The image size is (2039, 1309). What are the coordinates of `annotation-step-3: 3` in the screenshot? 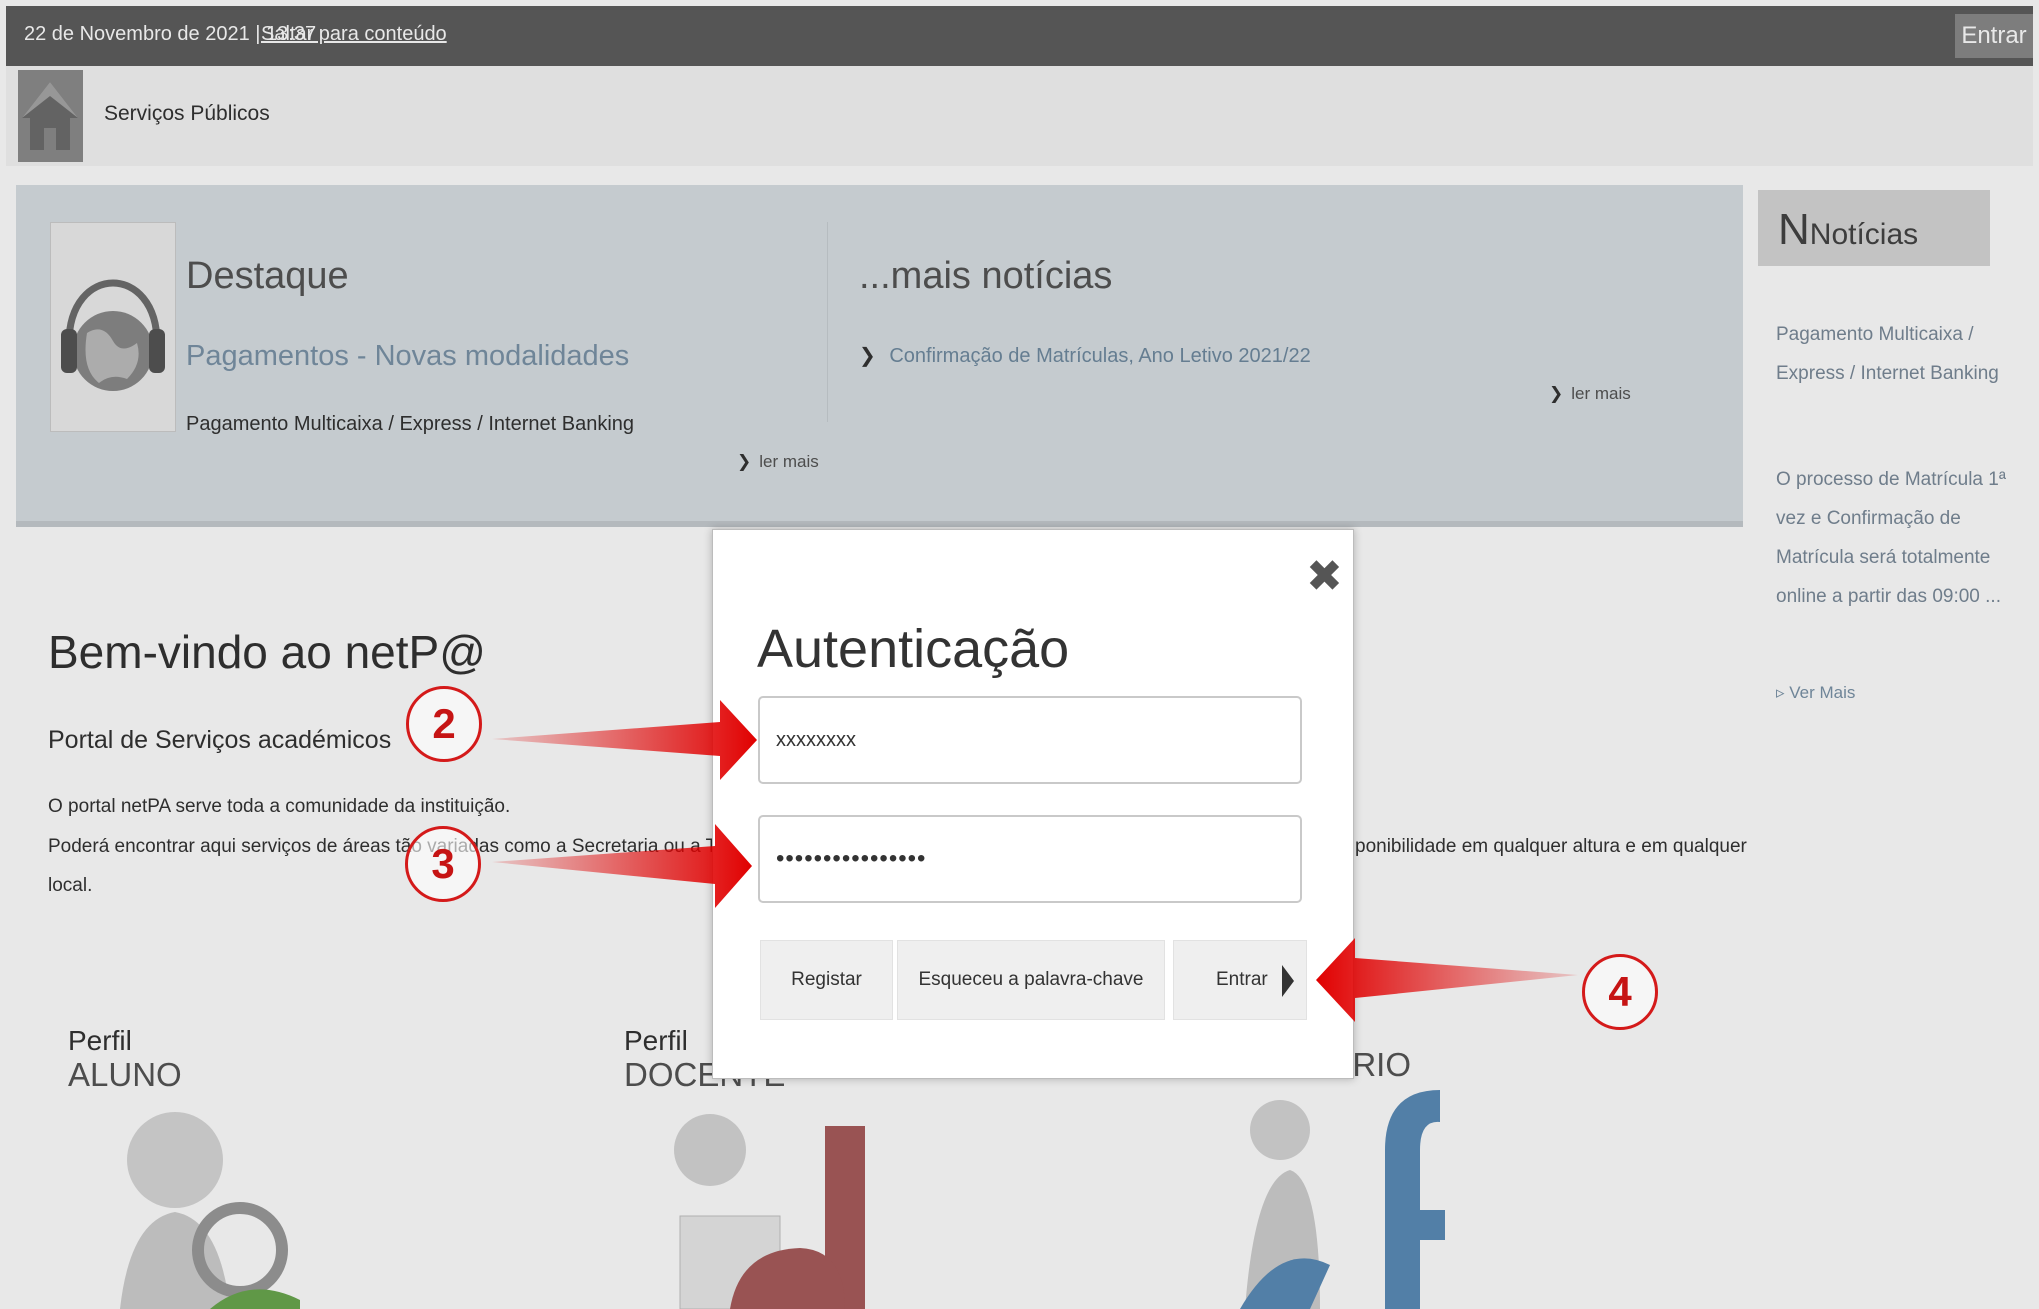 It's located at (443, 864).